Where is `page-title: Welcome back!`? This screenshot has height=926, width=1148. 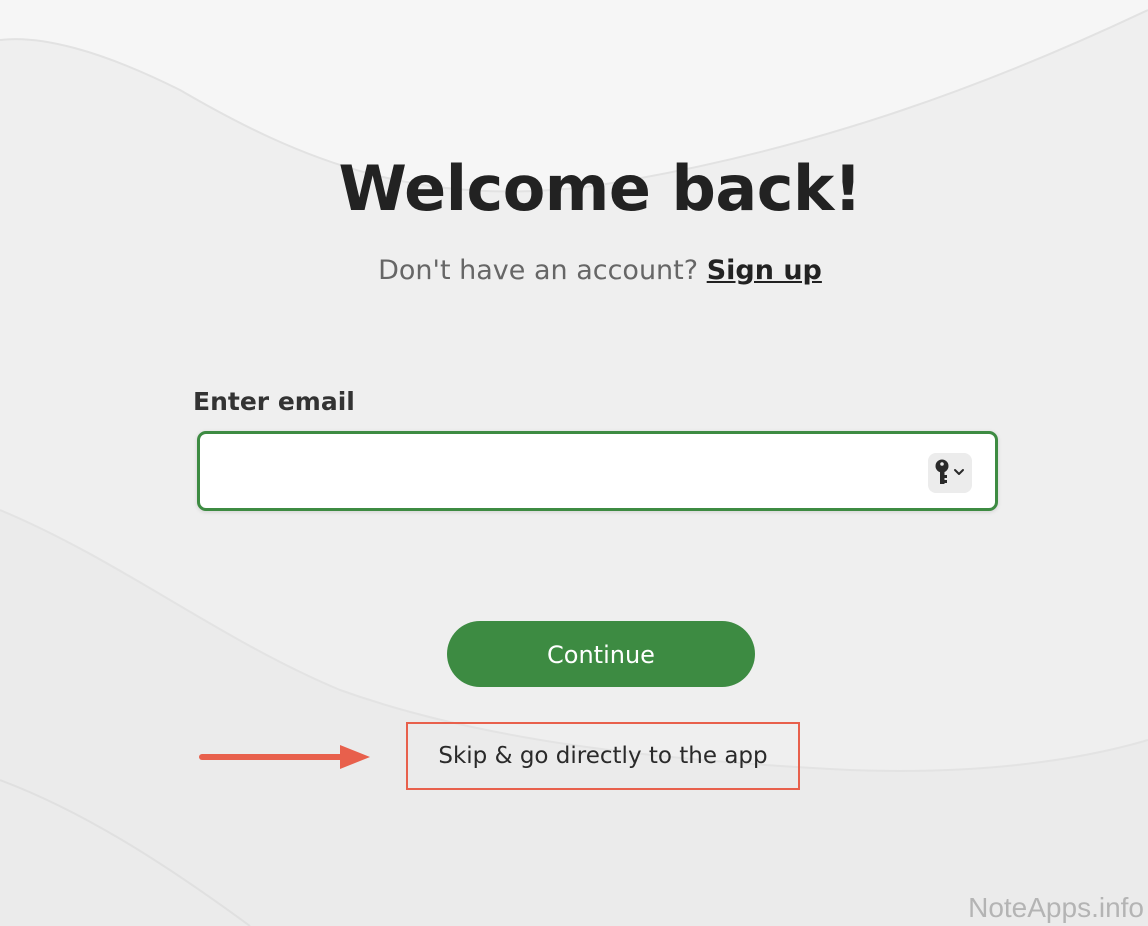 page-title: Welcome back! is located at coordinates (600, 188).